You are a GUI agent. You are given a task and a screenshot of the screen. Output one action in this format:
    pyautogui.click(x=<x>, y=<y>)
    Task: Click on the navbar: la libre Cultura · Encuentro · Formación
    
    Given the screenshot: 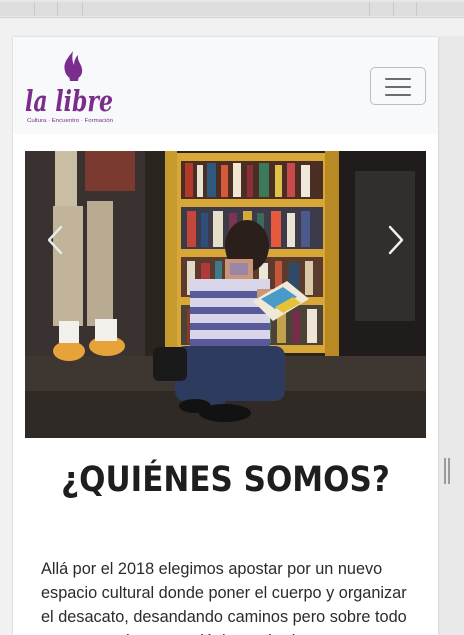 What is the action you would take?
    pyautogui.click(x=225, y=85)
    